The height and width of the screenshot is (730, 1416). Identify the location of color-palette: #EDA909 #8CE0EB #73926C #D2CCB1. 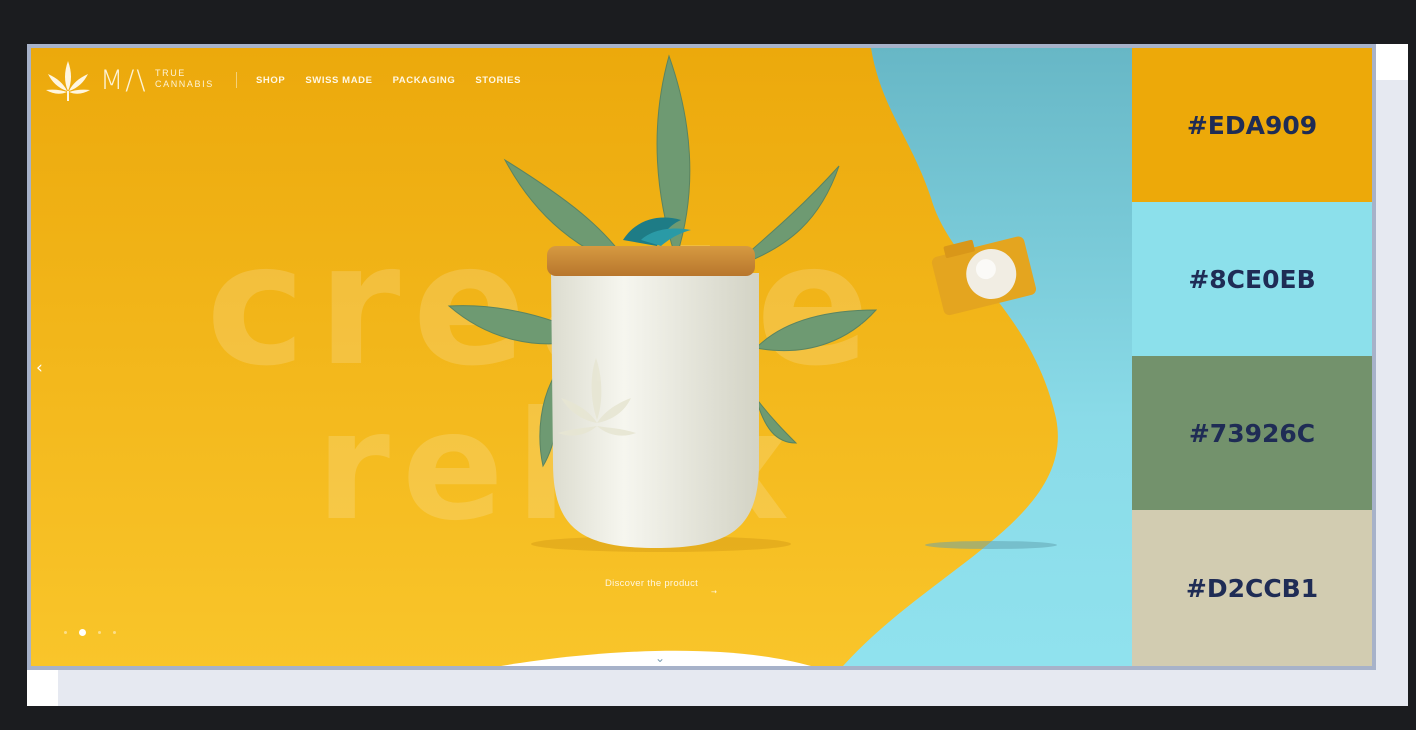
(1252, 357).